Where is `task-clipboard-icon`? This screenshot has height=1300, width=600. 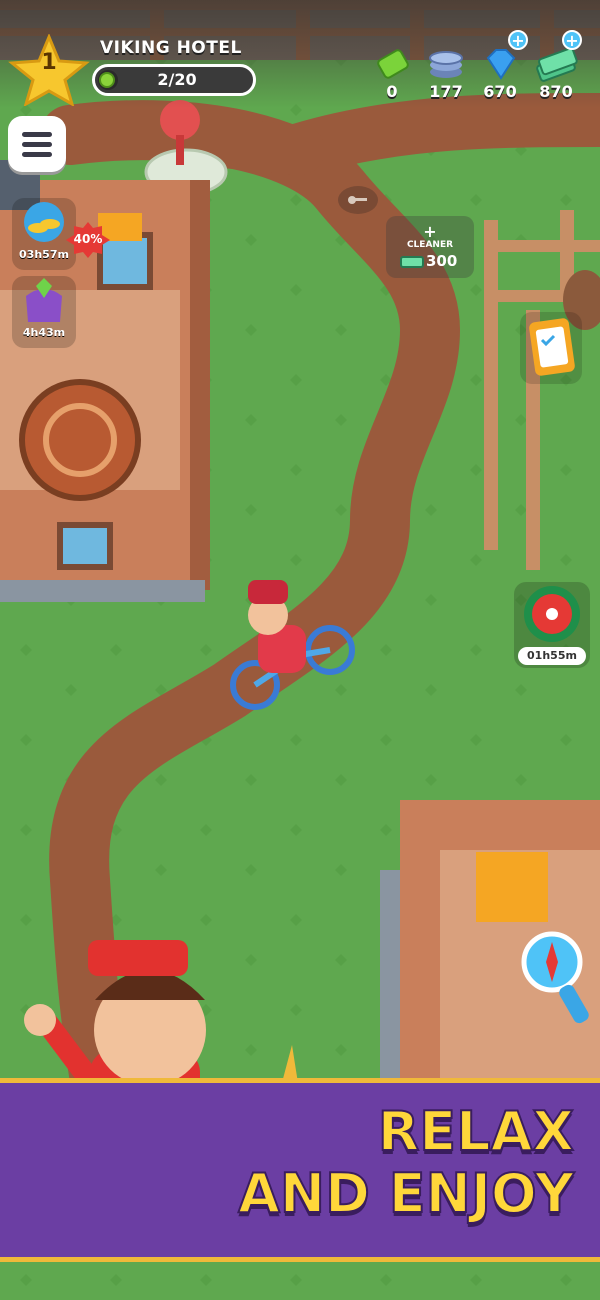
task-clipboard-icon is located at coordinates (551, 348).